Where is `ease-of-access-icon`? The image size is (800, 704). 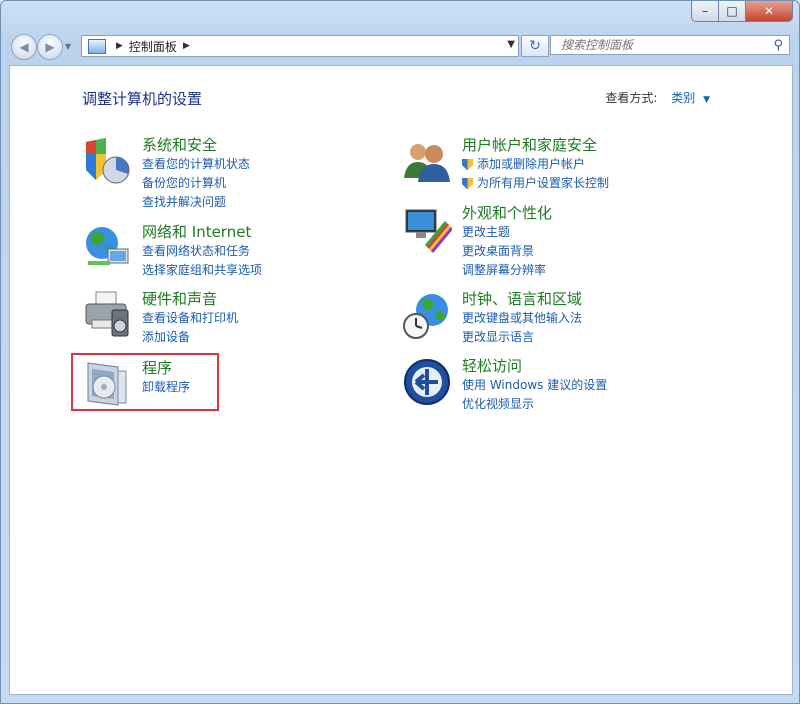
ease-of-access-icon is located at coordinates (427, 382).